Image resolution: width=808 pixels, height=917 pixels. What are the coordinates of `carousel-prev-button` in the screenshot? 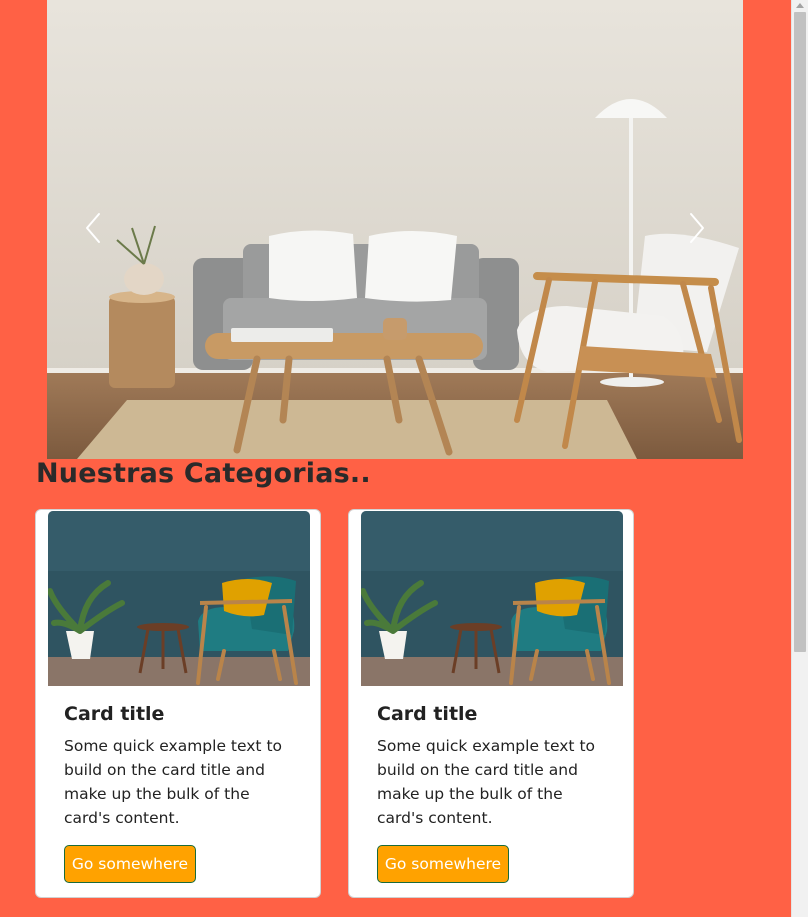 It's located at (93, 228).